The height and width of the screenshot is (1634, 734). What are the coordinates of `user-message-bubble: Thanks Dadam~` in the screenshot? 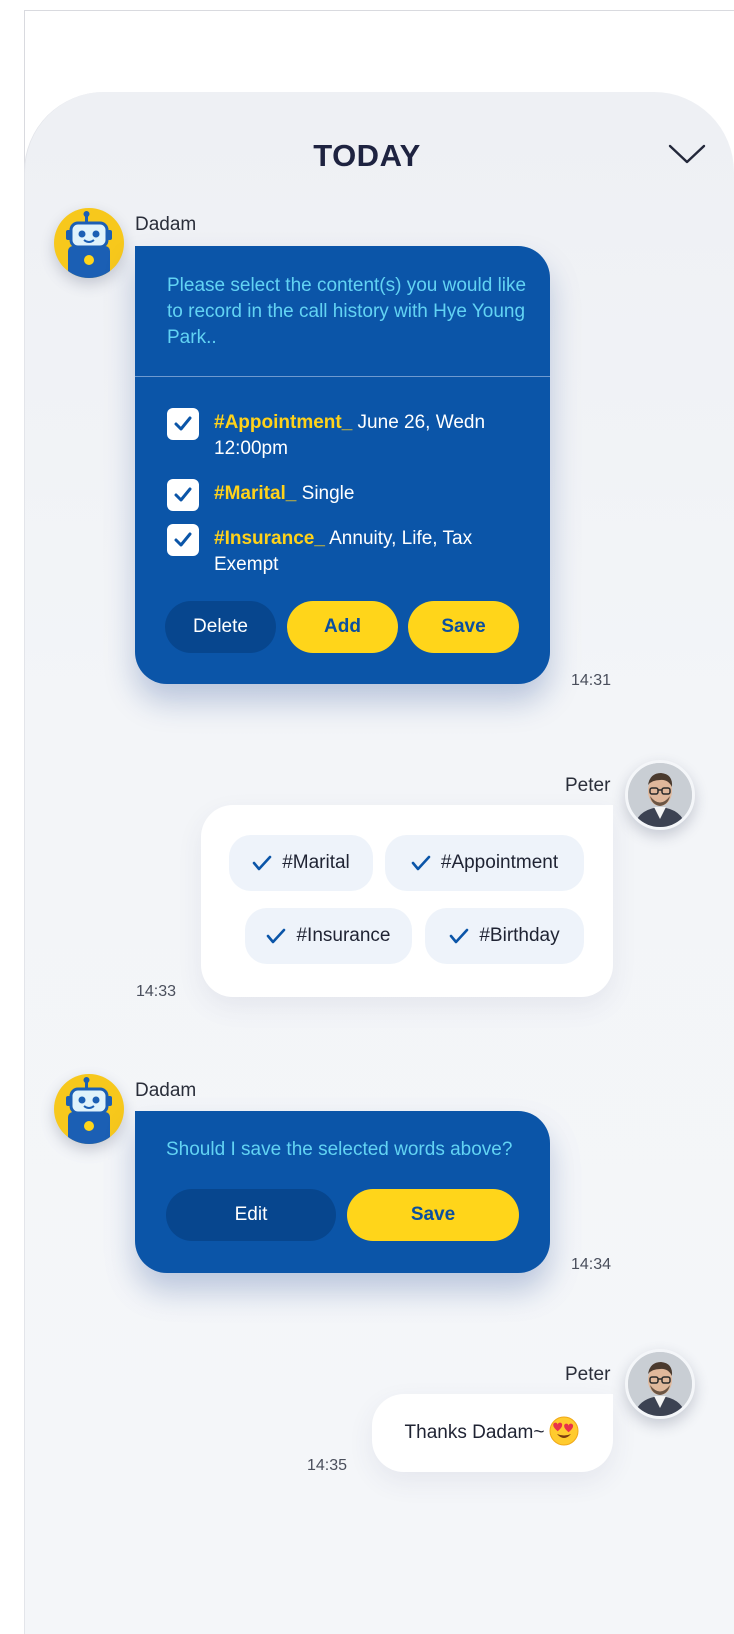 It's located at (492, 1433).